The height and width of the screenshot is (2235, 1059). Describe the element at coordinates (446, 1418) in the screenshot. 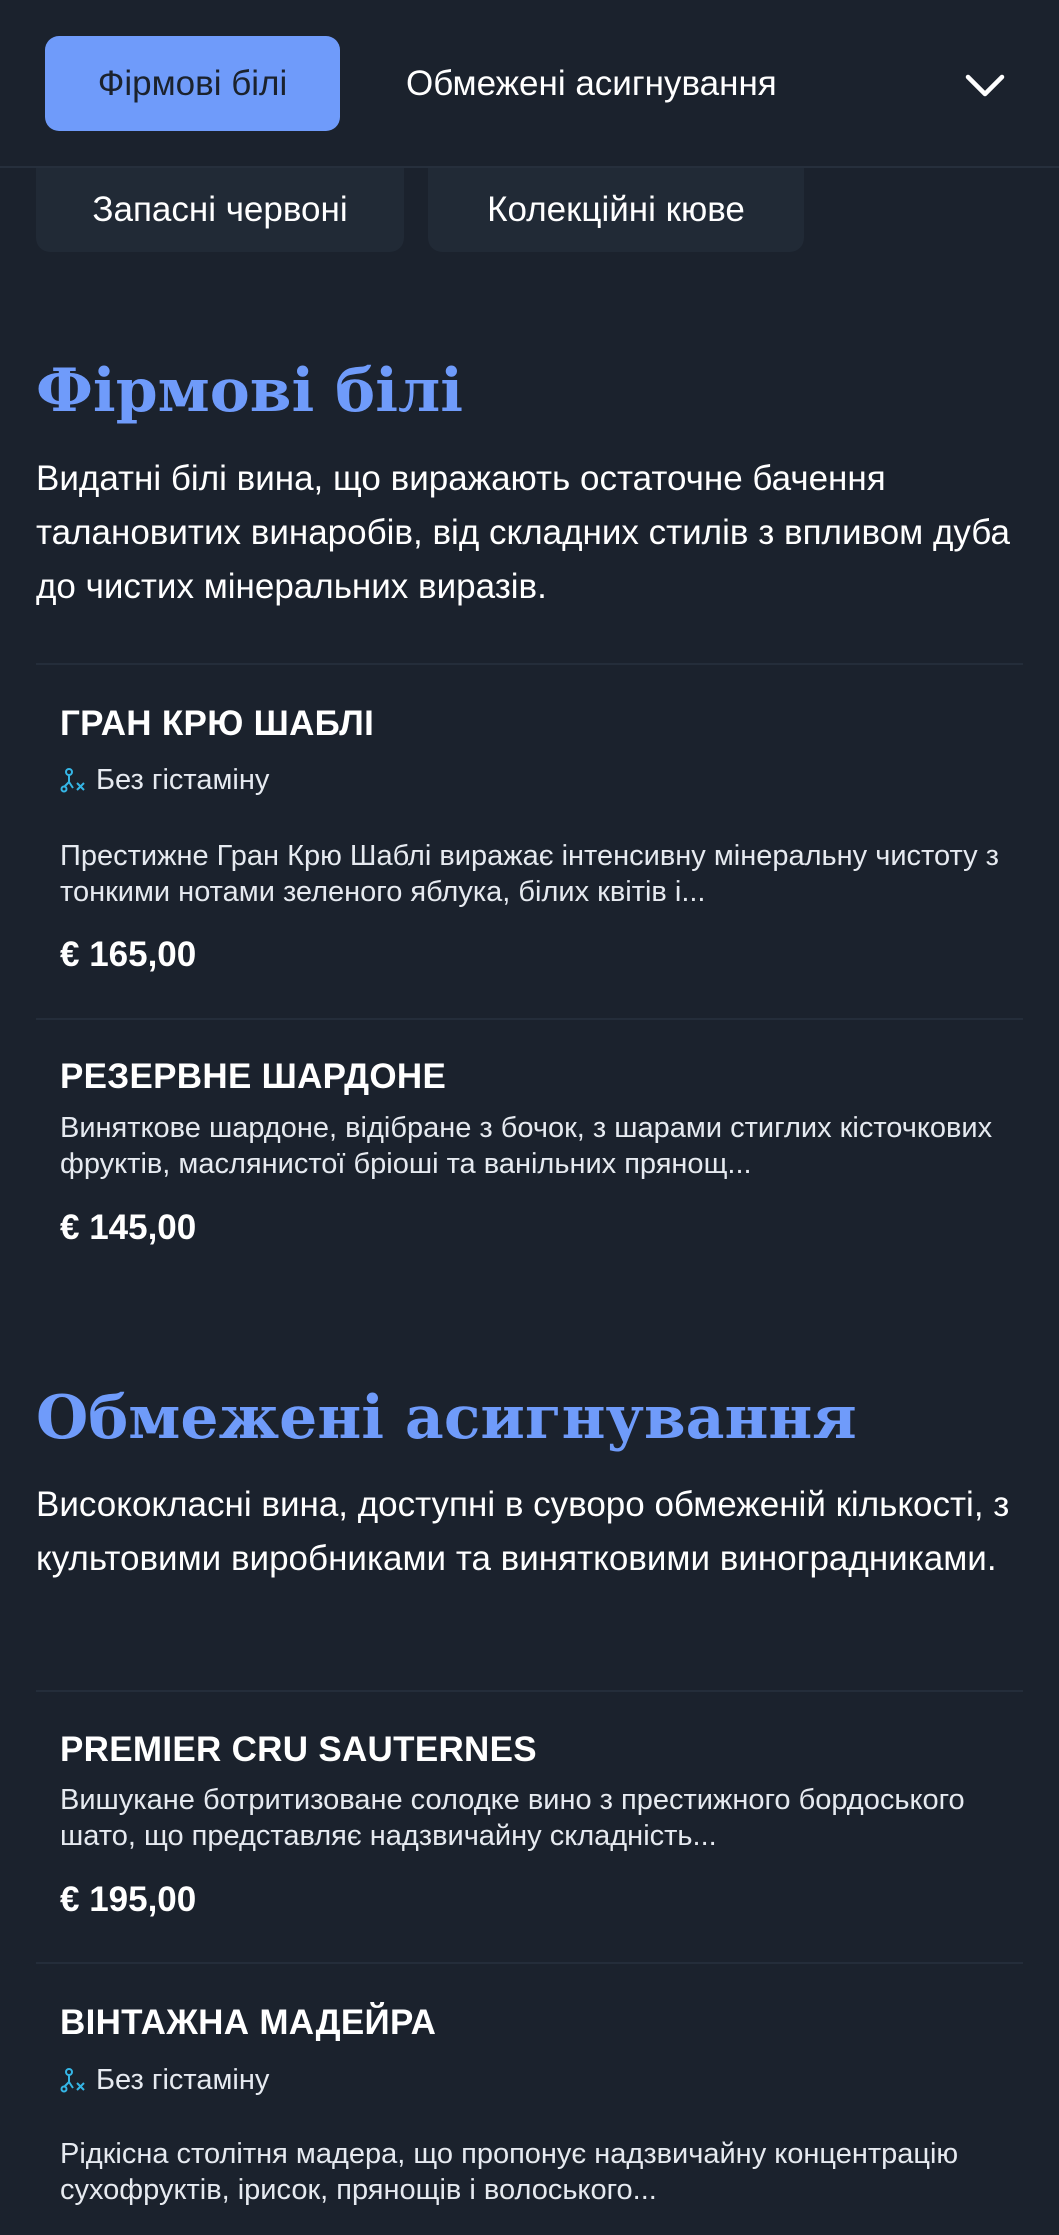

I see `section-title: Обмежені асигнування` at that location.